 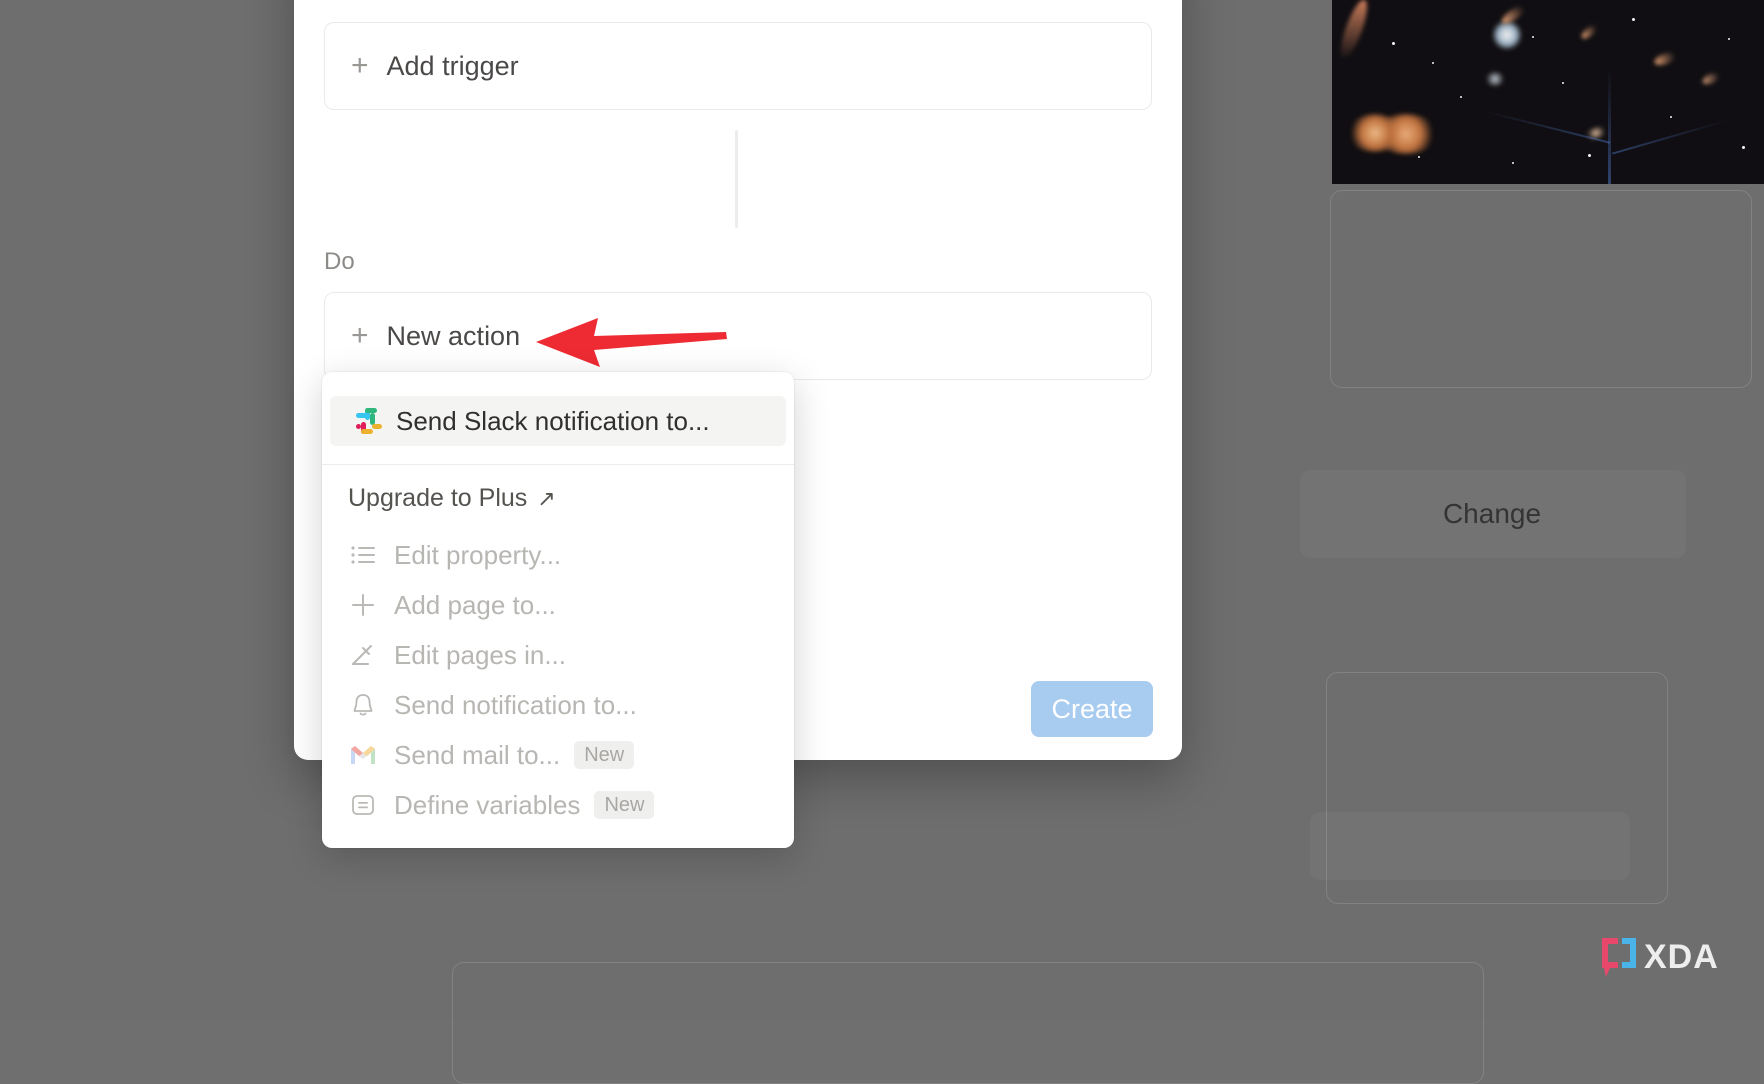 What do you see at coordinates (631, 342) in the screenshot?
I see `annotation-arrow-icon` at bounding box center [631, 342].